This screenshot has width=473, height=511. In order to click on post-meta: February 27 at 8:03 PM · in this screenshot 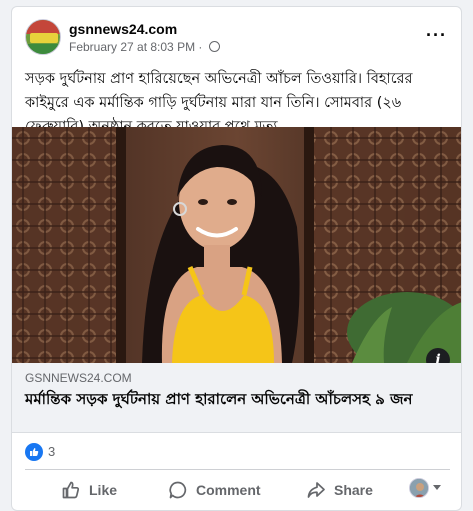, I will do `click(144, 47)`.